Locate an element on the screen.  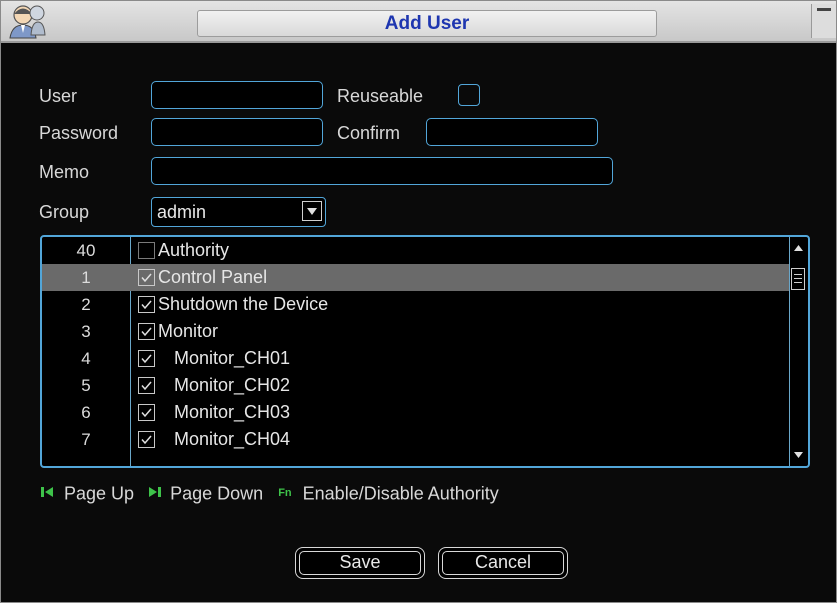
reuseable-checkbox is located at coordinates (469, 95).